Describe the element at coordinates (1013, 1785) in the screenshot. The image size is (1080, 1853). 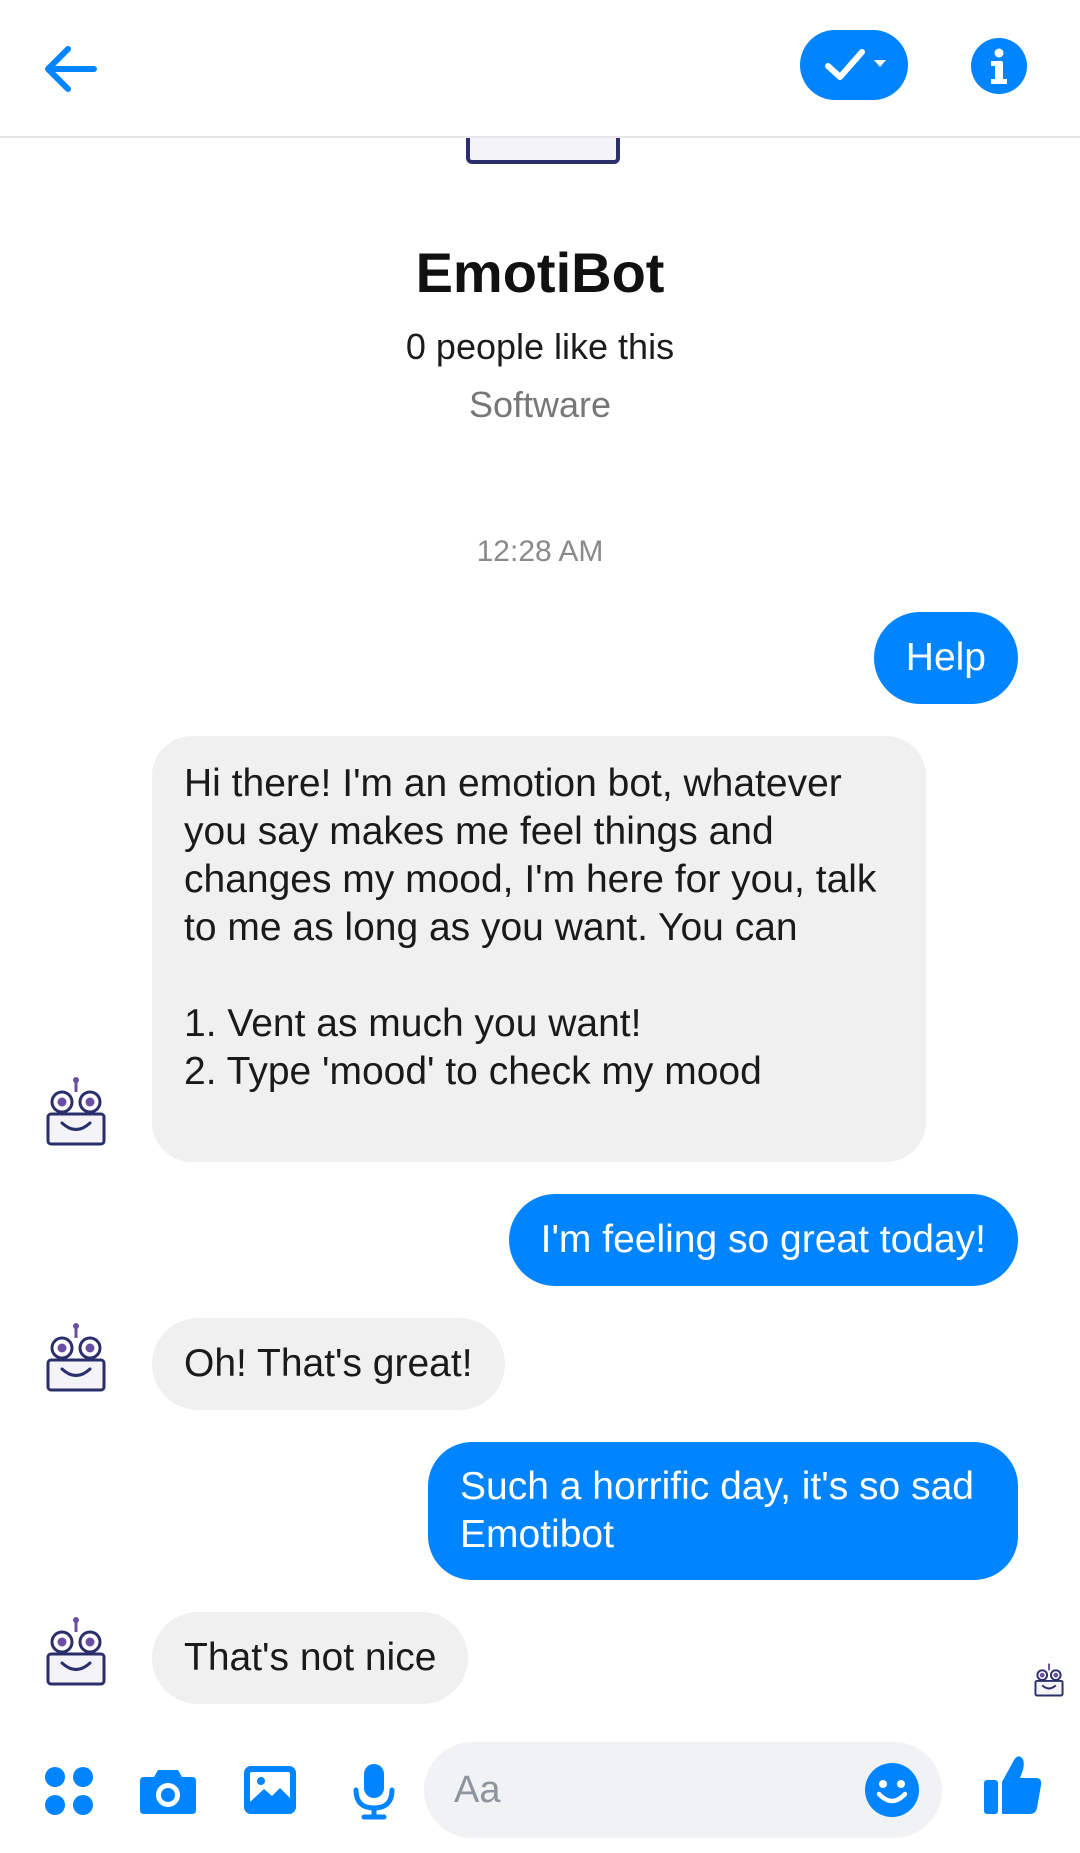
I see `thumbs-up-icon` at that location.